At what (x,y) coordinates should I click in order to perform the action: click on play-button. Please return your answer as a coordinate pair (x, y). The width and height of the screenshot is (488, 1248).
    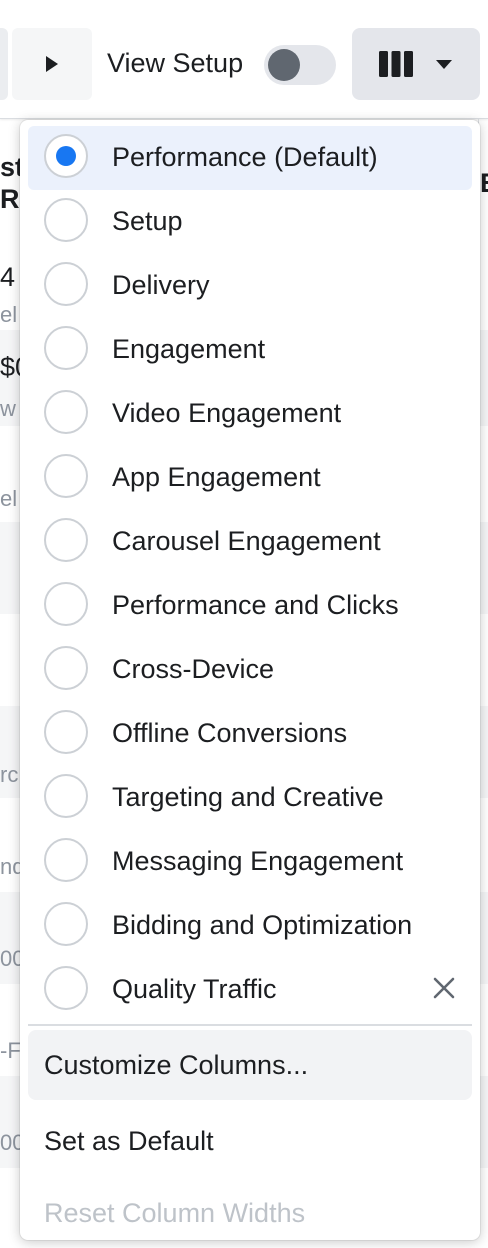
    Looking at the image, I should click on (52, 64).